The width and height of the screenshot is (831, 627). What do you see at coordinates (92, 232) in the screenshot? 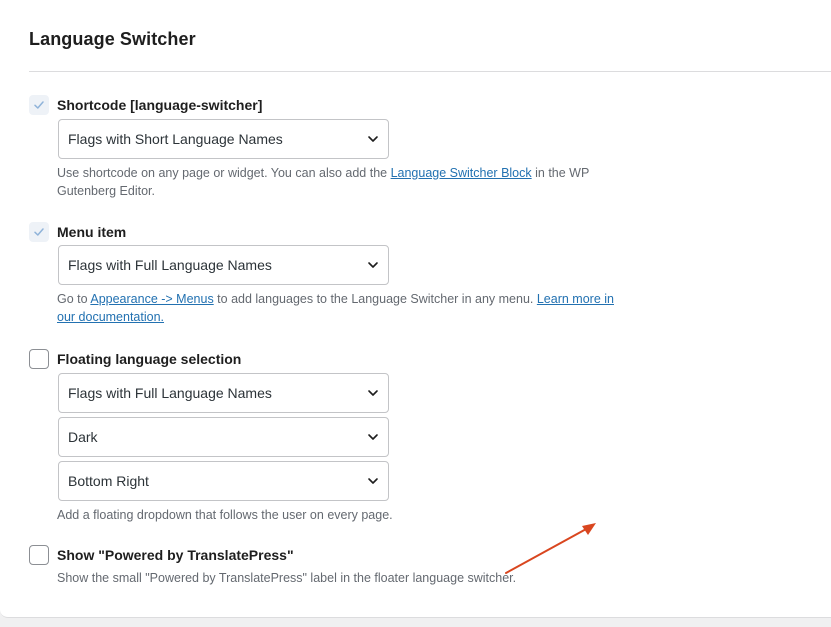
I see `menu-item-label: Menu item` at bounding box center [92, 232].